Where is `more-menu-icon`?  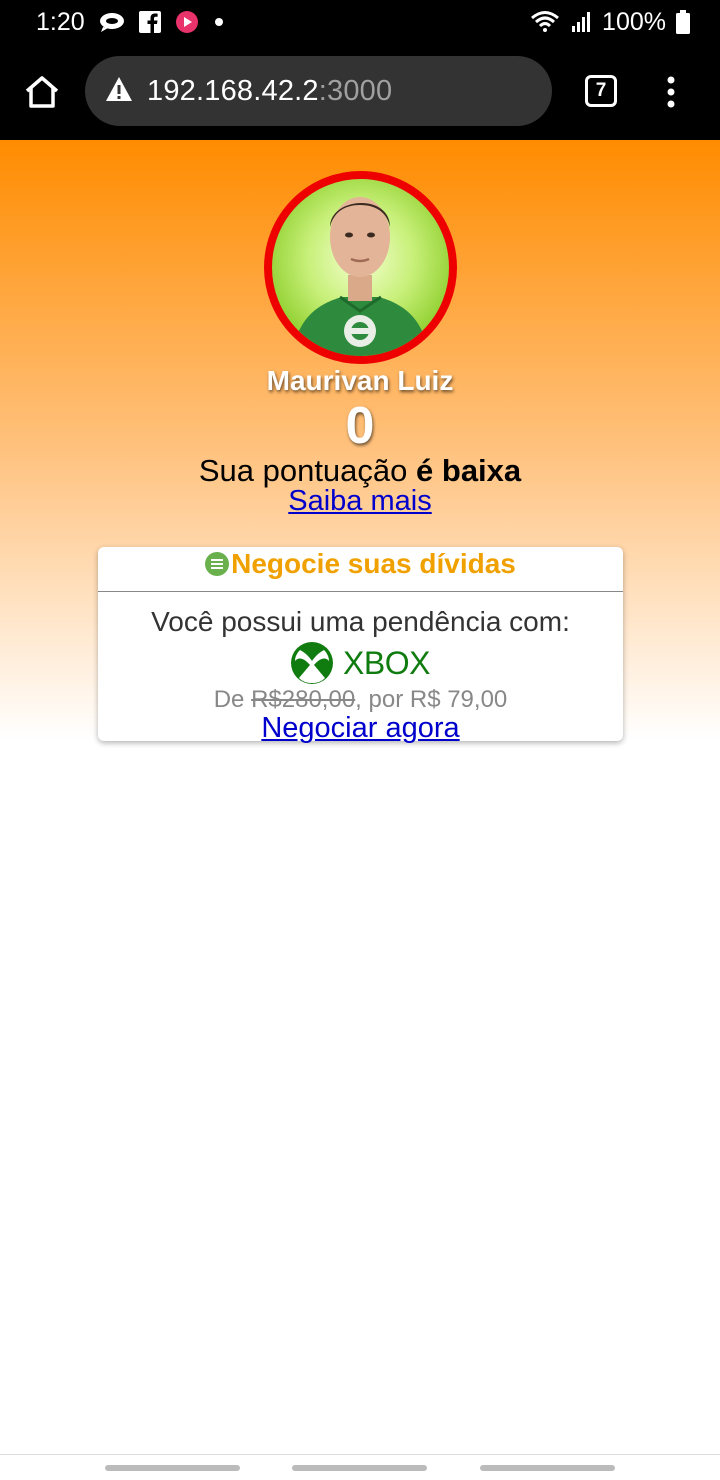 more-menu-icon is located at coordinates (671, 92).